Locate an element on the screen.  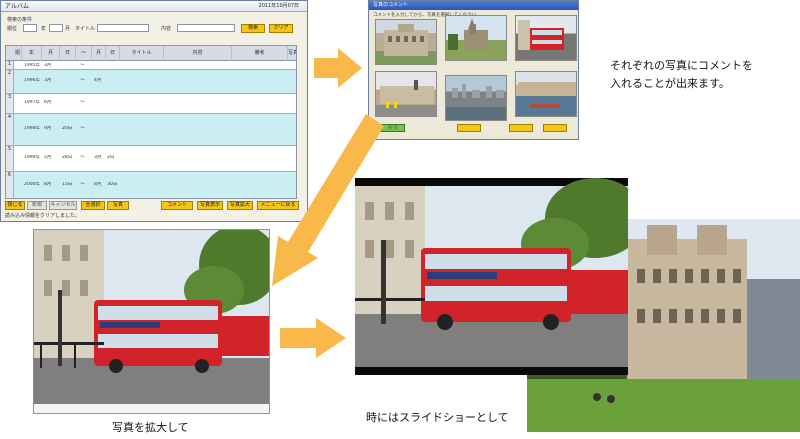
search-label-title: タイトル is located at coordinates (85, 29).